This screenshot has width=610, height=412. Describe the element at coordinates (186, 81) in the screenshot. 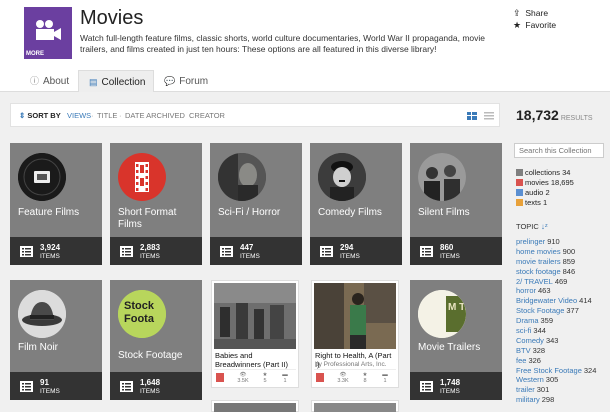

I see `tab-forum: 💬 Forum` at that location.